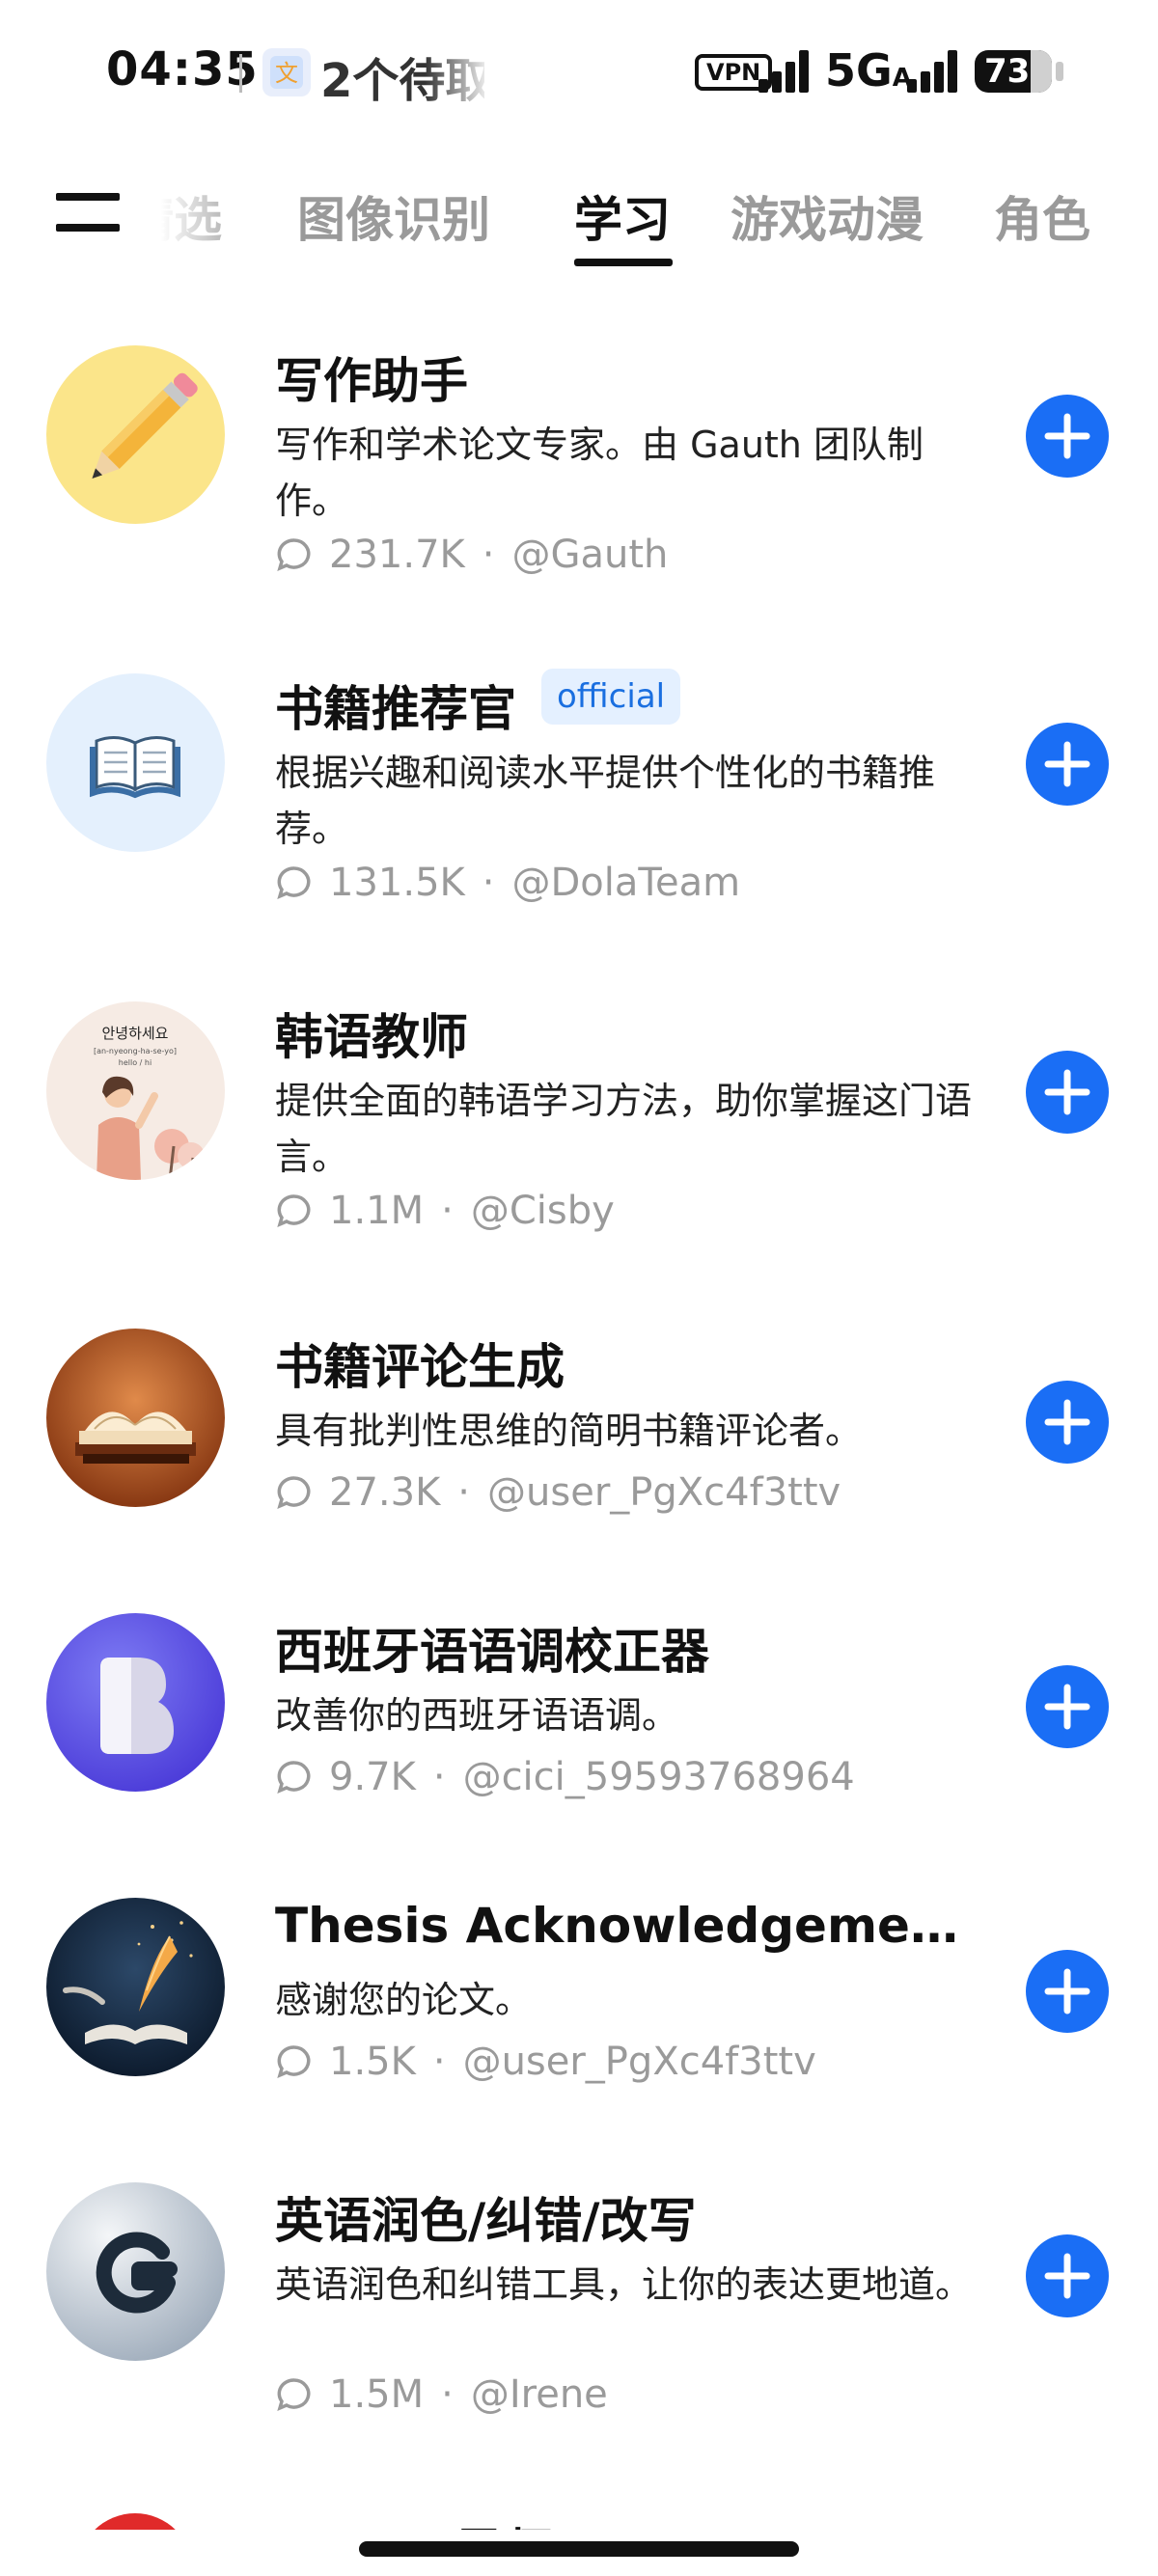 The width and height of the screenshot is (1158, 2576). Describe the element at coordinates (372, 2062) in the screenshot. I see `chat-count: 1.5K` at that location.